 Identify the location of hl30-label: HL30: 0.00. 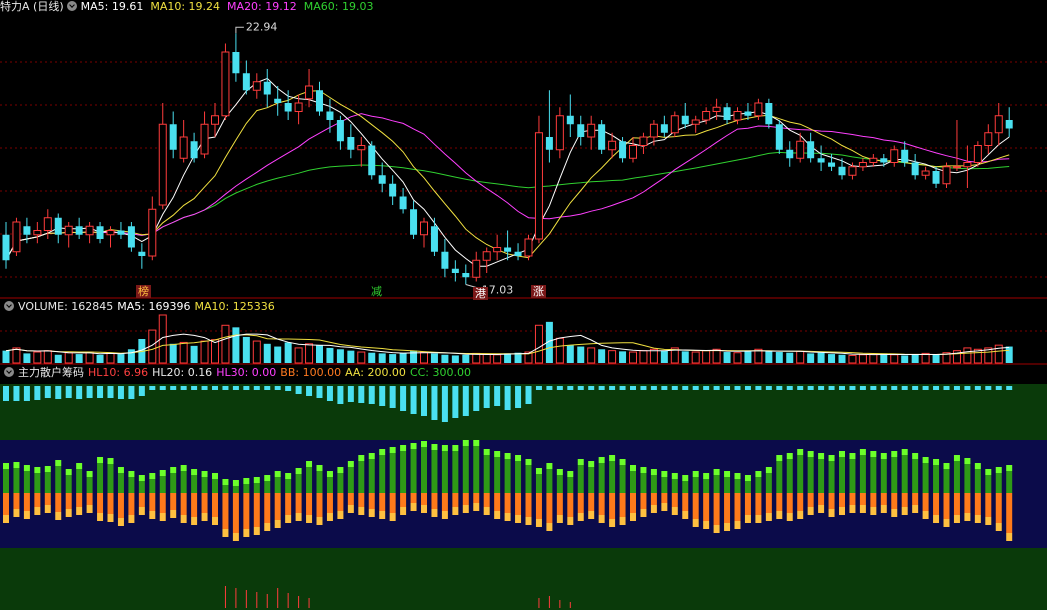
(246, 372).